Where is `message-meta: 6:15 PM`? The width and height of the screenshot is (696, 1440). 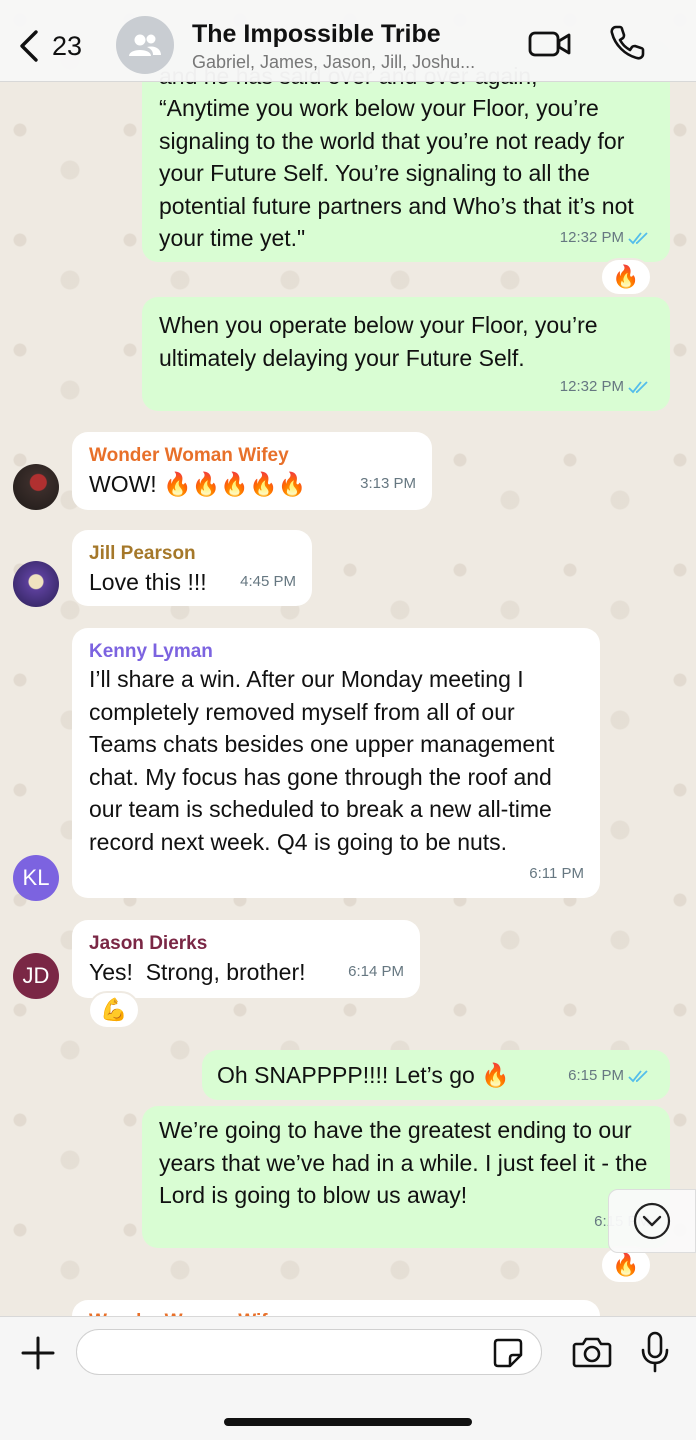 message-meta: 6:15 PM is located at coordinates (609, 1076).